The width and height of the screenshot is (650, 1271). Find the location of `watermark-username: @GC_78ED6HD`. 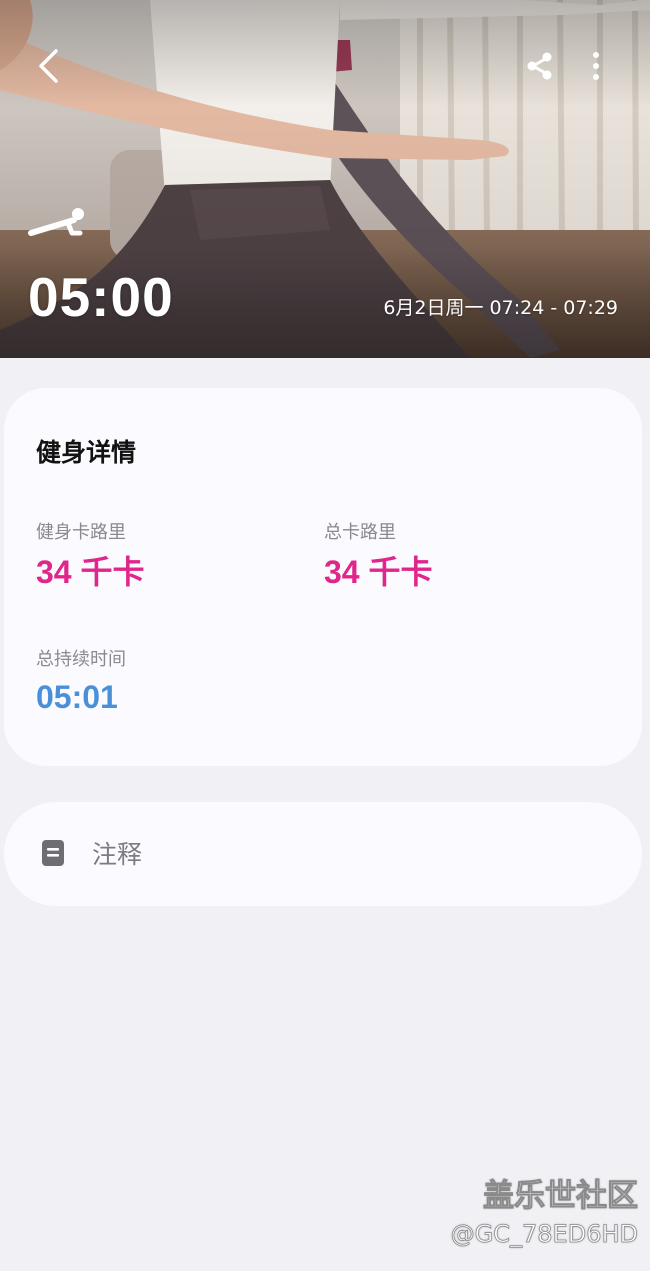

watermark-username: @GC_78ED6HD is located at coordinates (544, 1234).